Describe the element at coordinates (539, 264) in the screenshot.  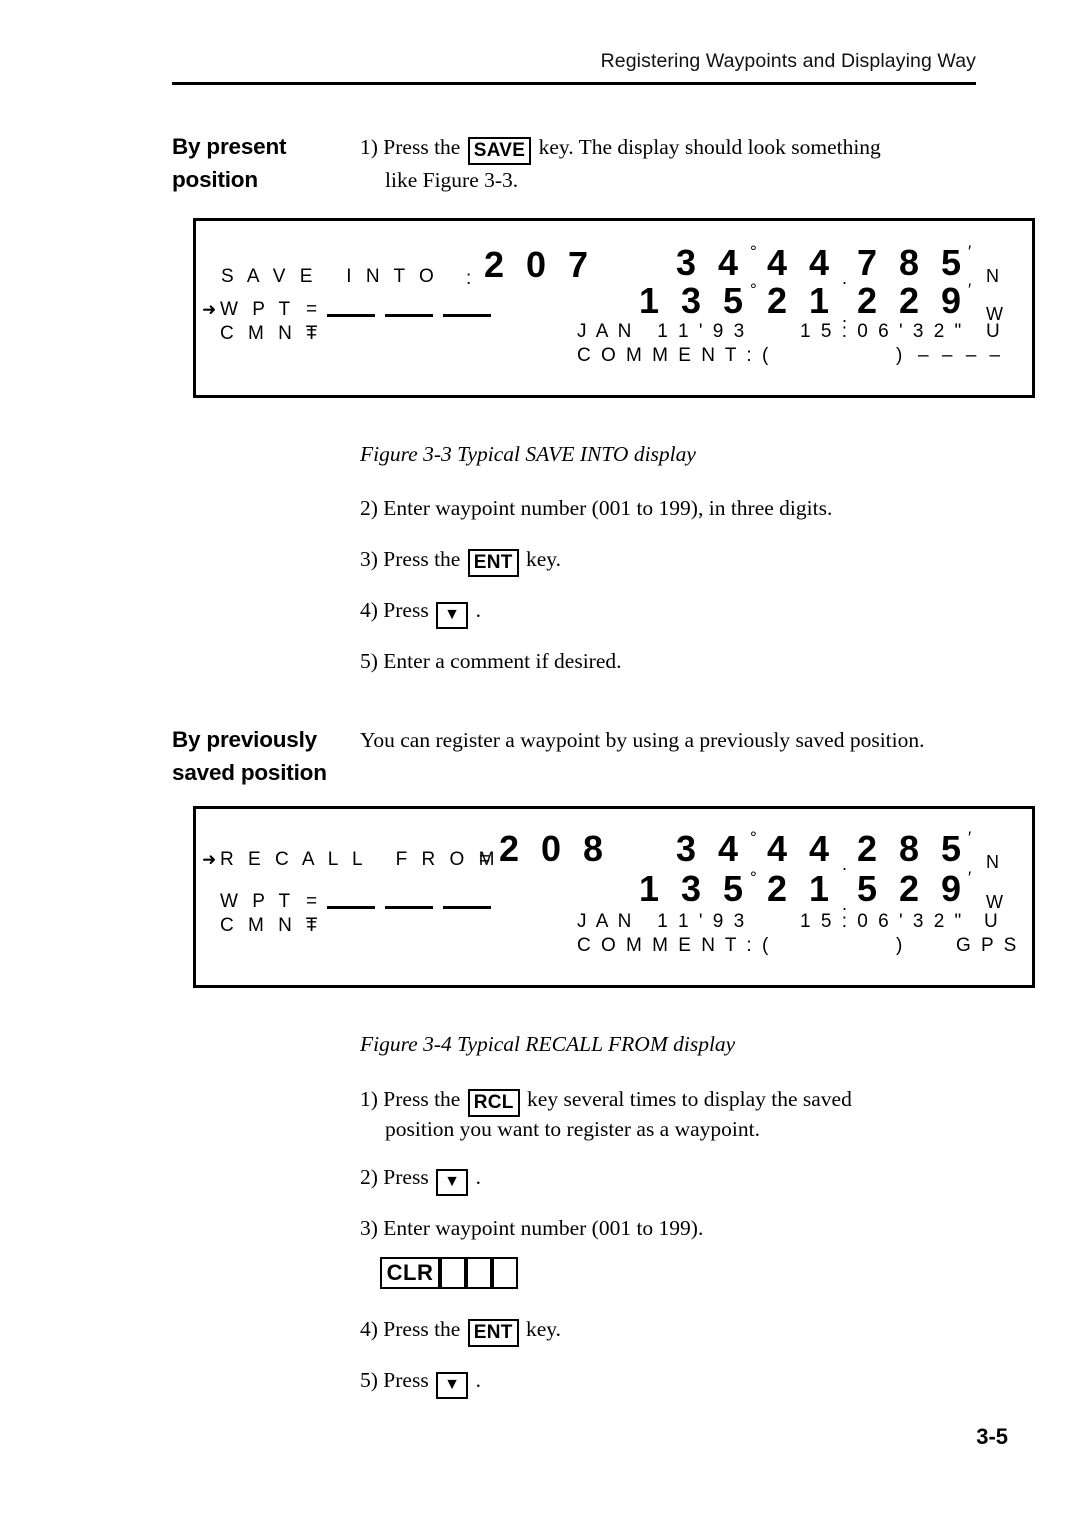
I see `lcd-waypoint-number: 2 0 7` at that location.